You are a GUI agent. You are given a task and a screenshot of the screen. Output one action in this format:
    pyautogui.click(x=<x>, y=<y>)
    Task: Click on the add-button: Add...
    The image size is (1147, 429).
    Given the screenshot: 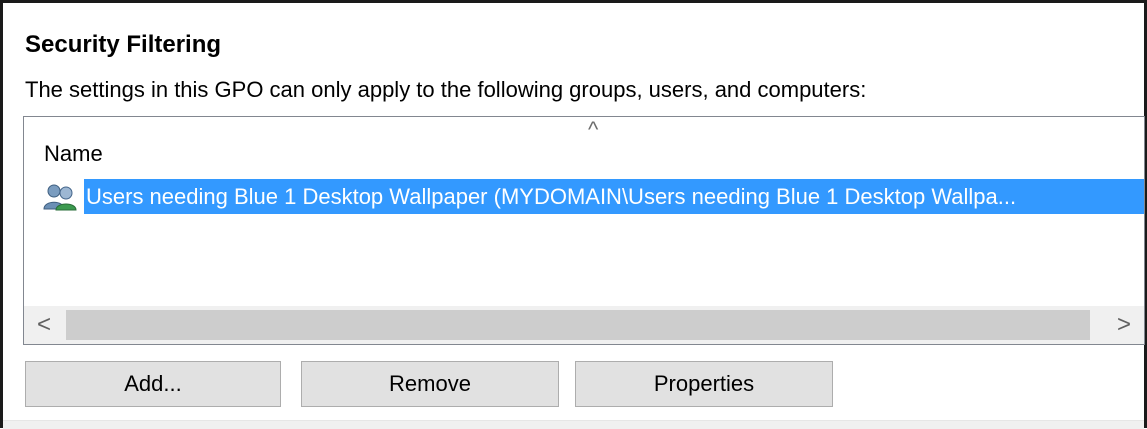 What is the action you would take?
    pyautogui.click(x=153, y=384)
    